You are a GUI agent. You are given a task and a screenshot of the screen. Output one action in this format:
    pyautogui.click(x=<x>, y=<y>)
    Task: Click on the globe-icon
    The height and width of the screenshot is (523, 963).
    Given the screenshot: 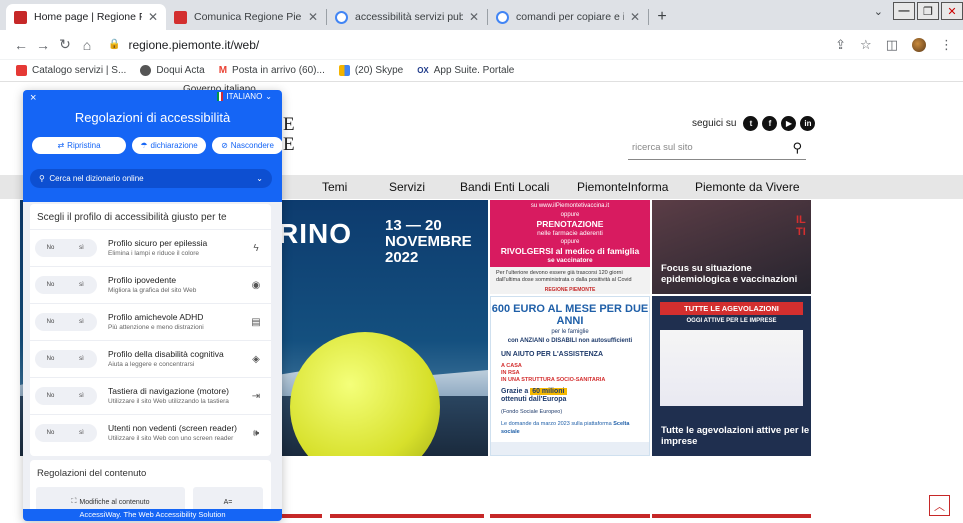 What is the action you would take?
    pyautogui.click(x=146, y=70)
    